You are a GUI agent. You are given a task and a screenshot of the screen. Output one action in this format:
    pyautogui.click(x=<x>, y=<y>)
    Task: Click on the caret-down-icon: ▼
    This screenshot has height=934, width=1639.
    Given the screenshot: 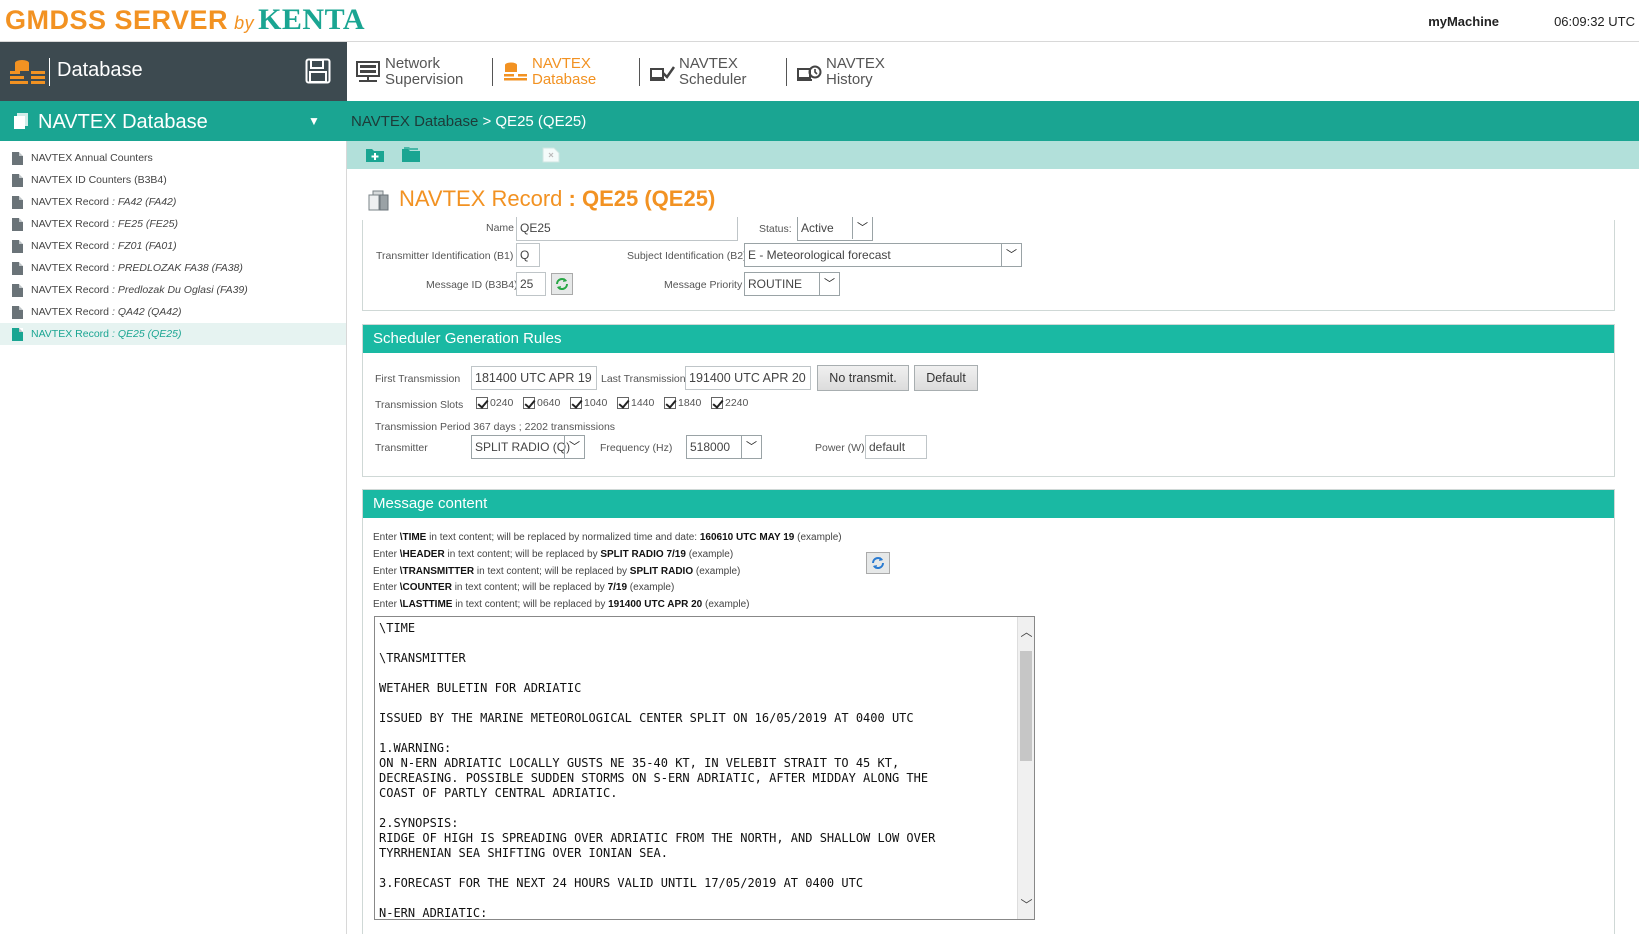 What is the action you would take?
    pyautogui.click(x=314, y=121)
    